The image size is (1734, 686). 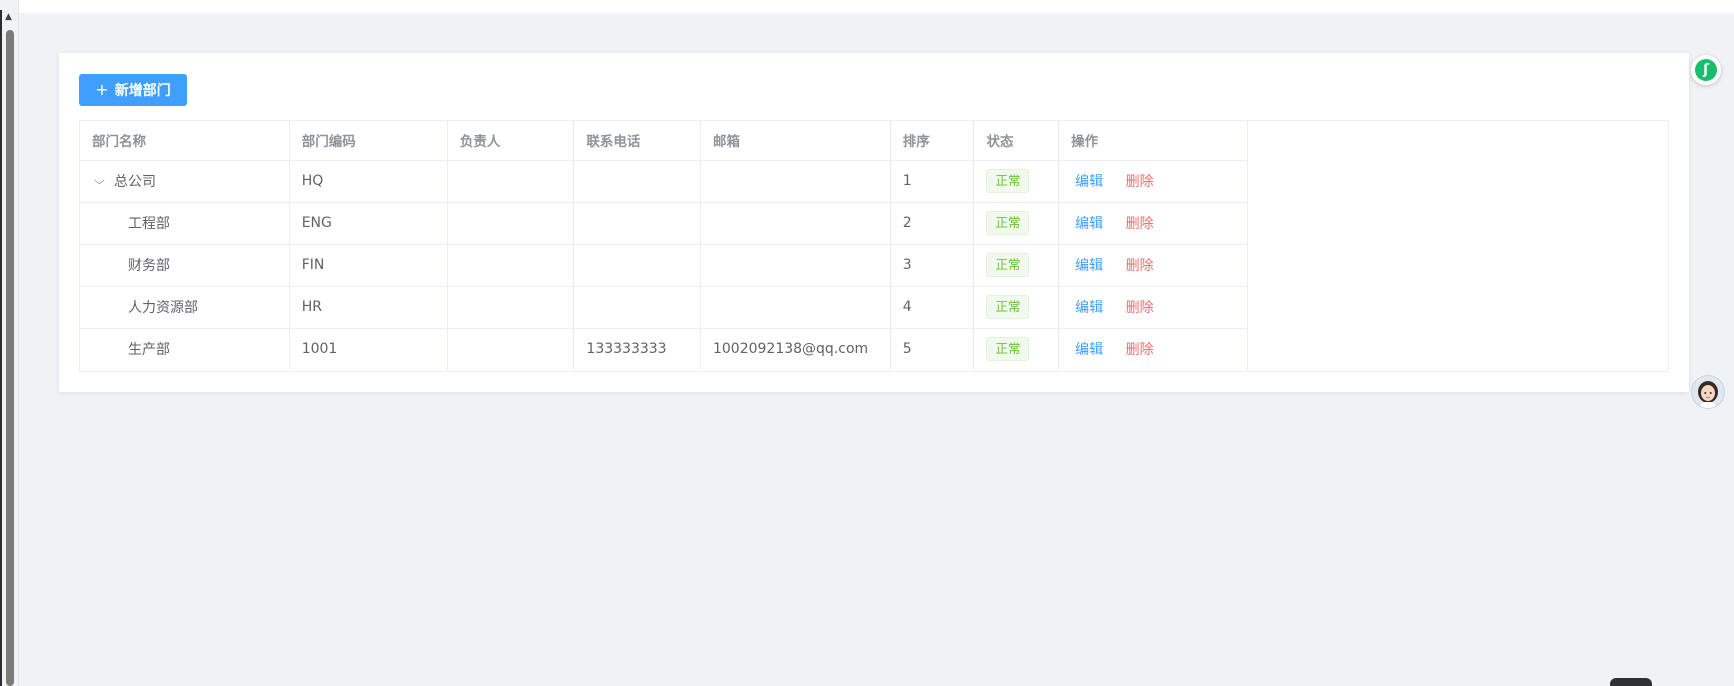 I want to click on scroll-up-icon: ▲, so click(x=8, y=17).